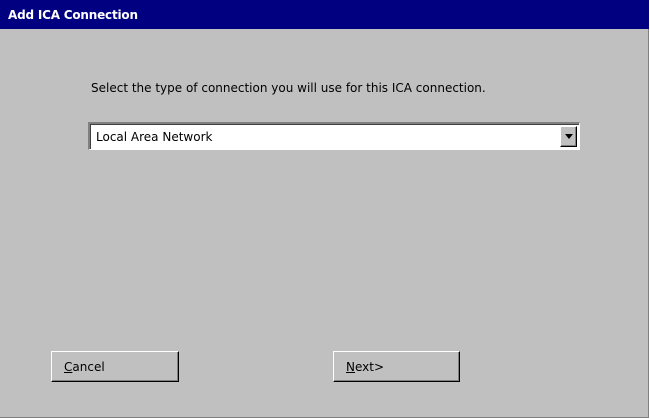 Image resolution: width=650 pixels, height=419 pixels. Describe the element at coordinates (115, 366) in the screenshot. I see `cancel-button: Cancel` at that location.